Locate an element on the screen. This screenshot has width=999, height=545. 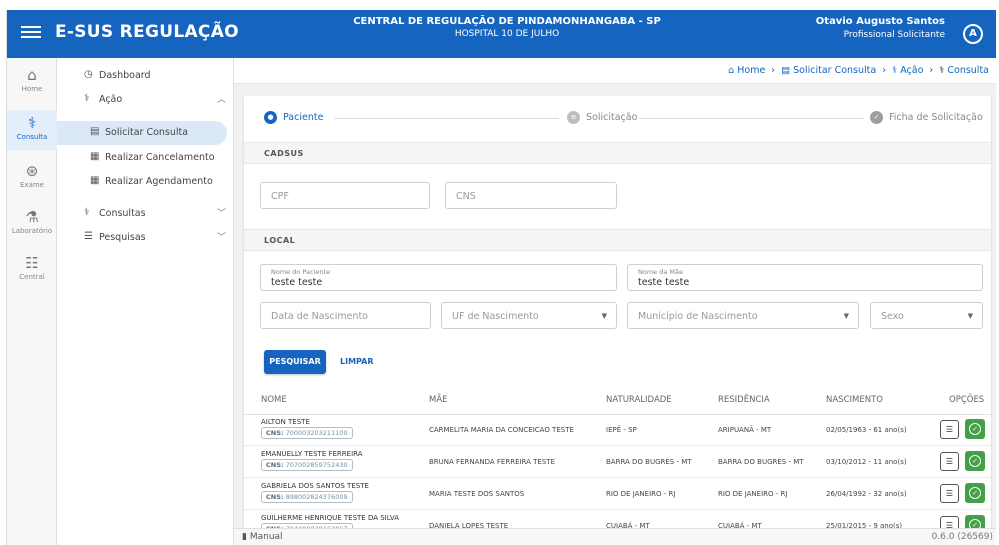
manual-label: Manual is located at coordinates (266, 537).